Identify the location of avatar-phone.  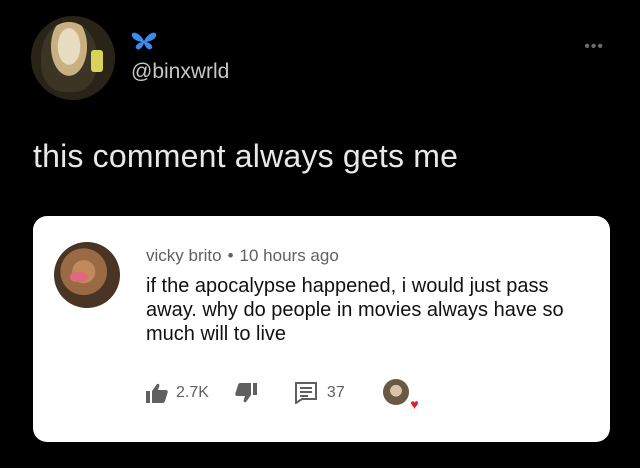
(97, 61).